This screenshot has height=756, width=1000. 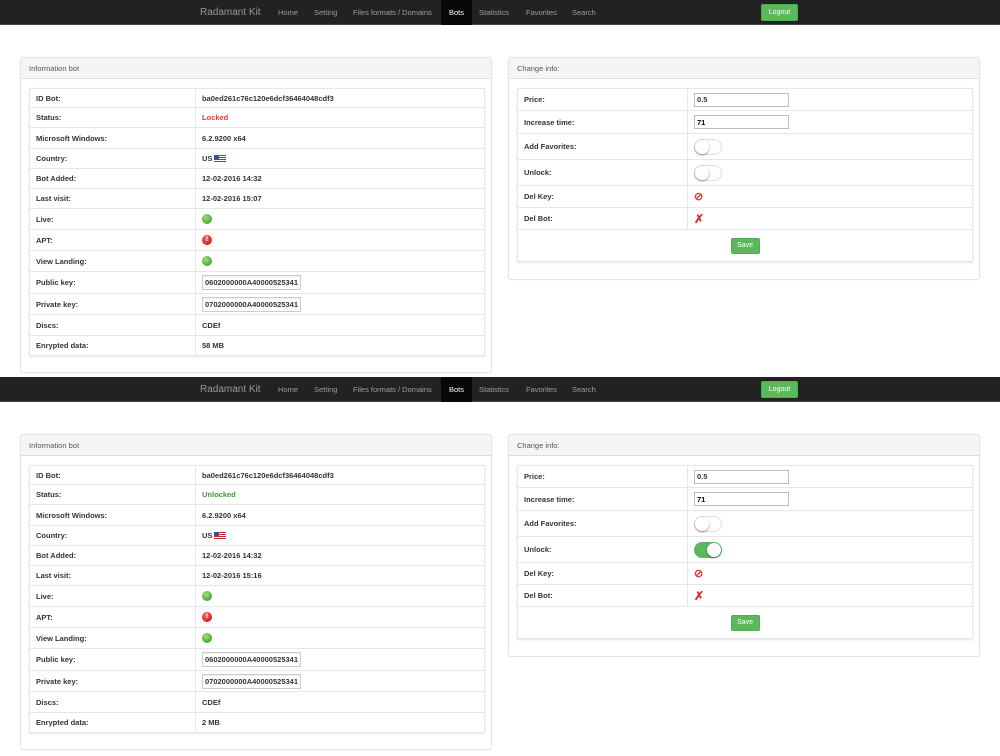 What do you see at coordinates (220, 159) in the screenshot?
I see `us-flag-icon` at bounding box center [220, 159].